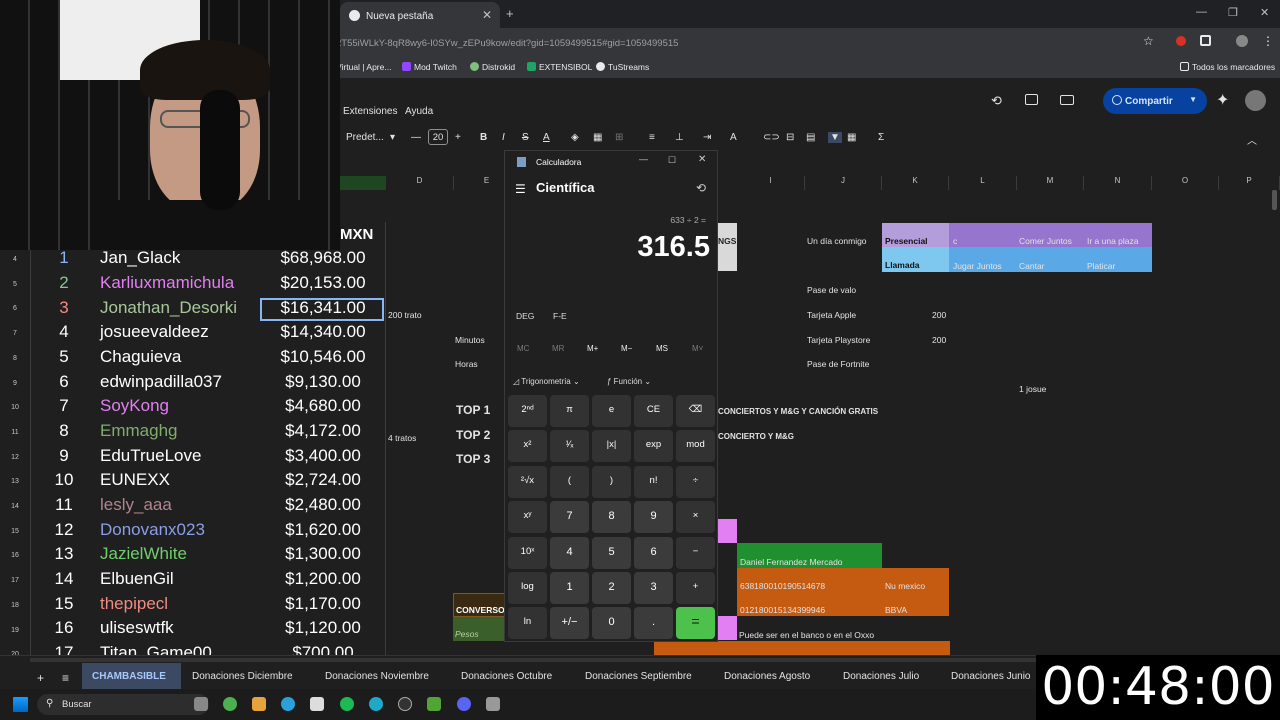 This screenshot has width=1280, height=720. What do you see at coordinates (510, 13) in the screenshot?
I see `new-tab-button: +` at bounding box center [510, 13].